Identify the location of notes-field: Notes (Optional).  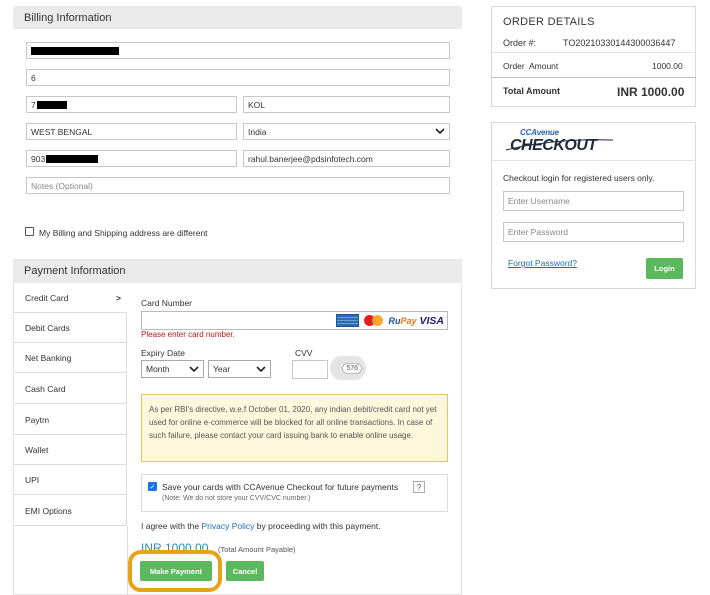
(238, 185).